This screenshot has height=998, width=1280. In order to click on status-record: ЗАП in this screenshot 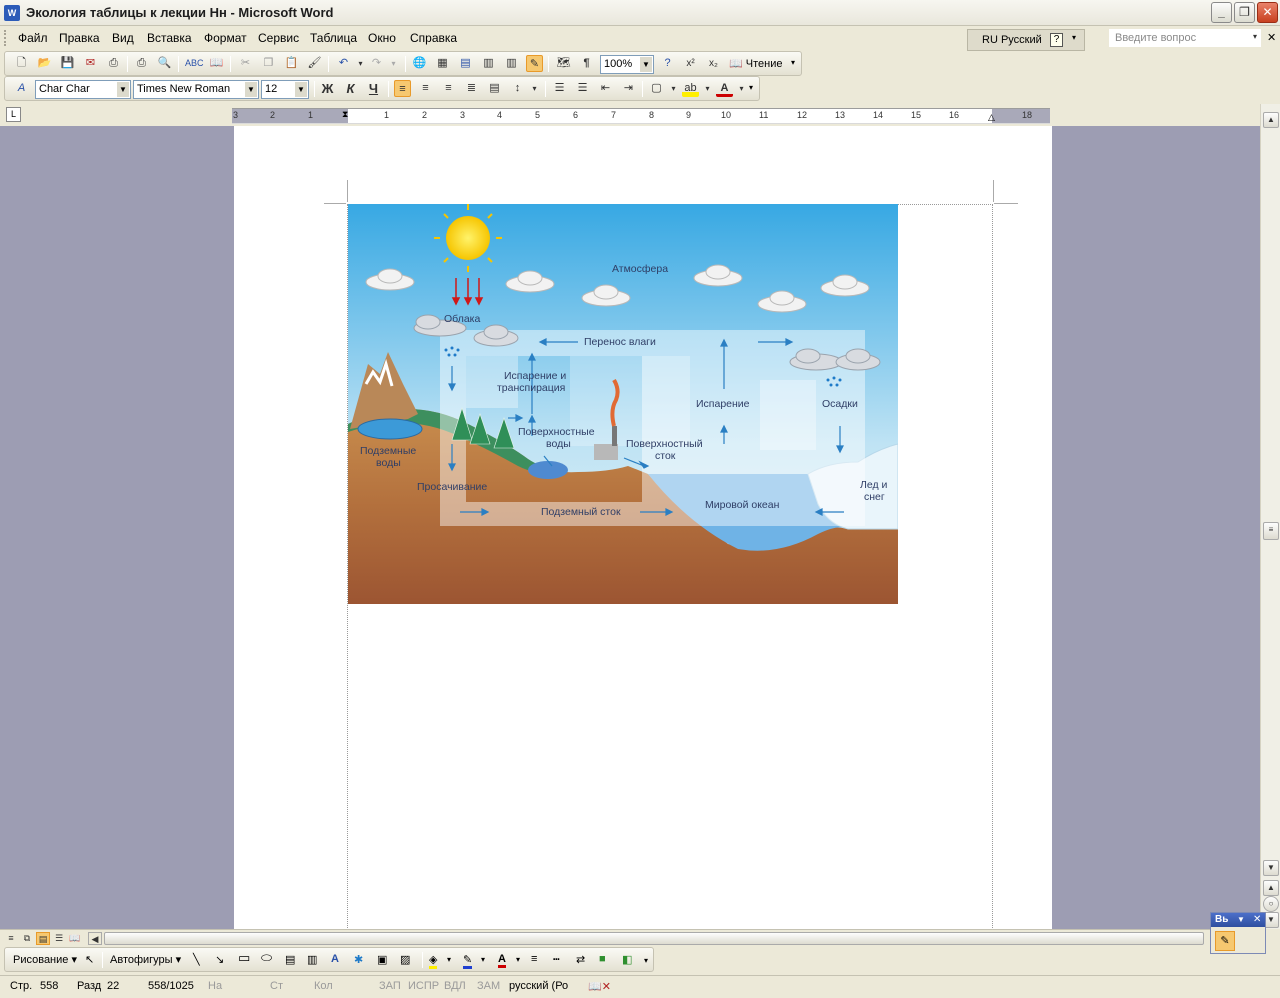, I will do `click(390, 986)`.